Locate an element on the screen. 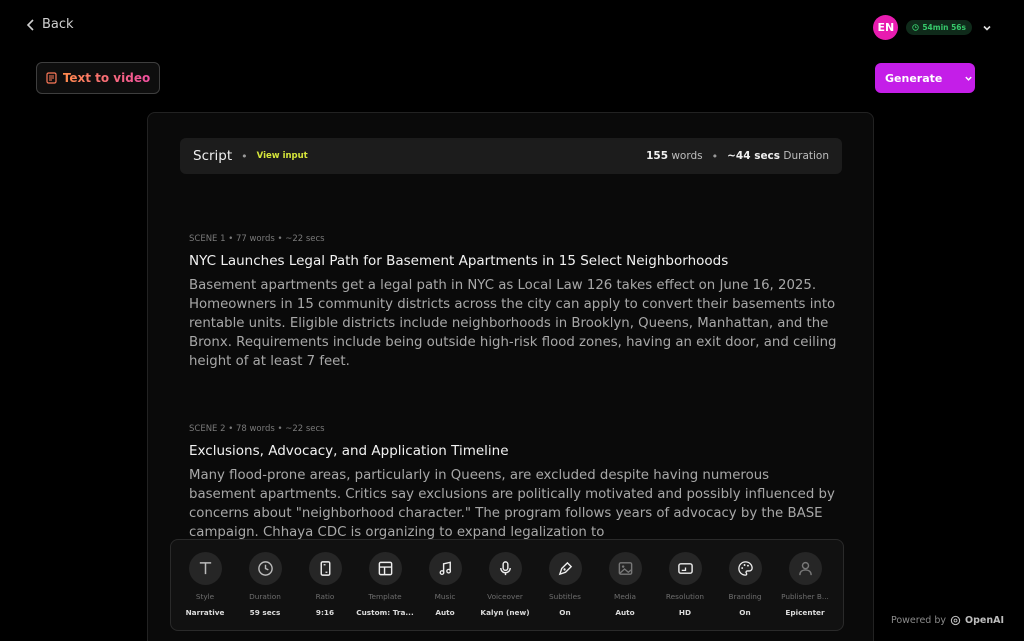 This screenshot has height=641, width=1024. document-icon is located at coordinates (51, 78).